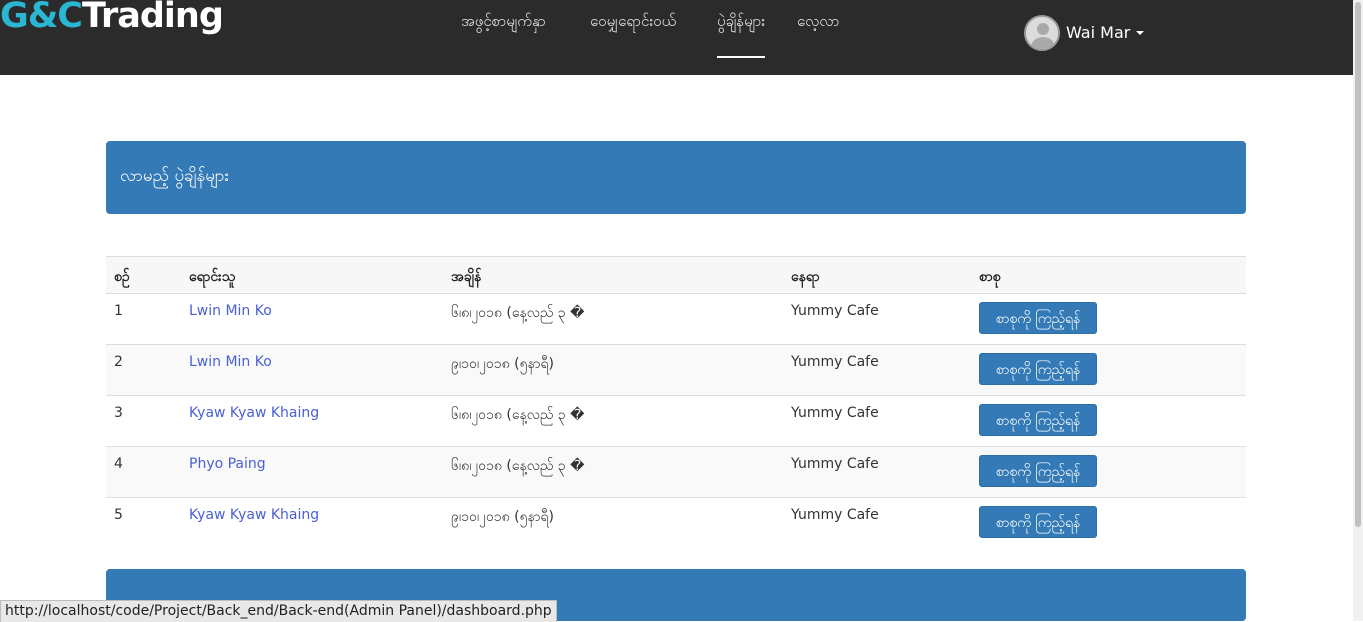 This screenshot has height=622, width=1363. I want to click on nav-item-home: အဖွင့်စာမျက်နှာ, so click(503, 23).